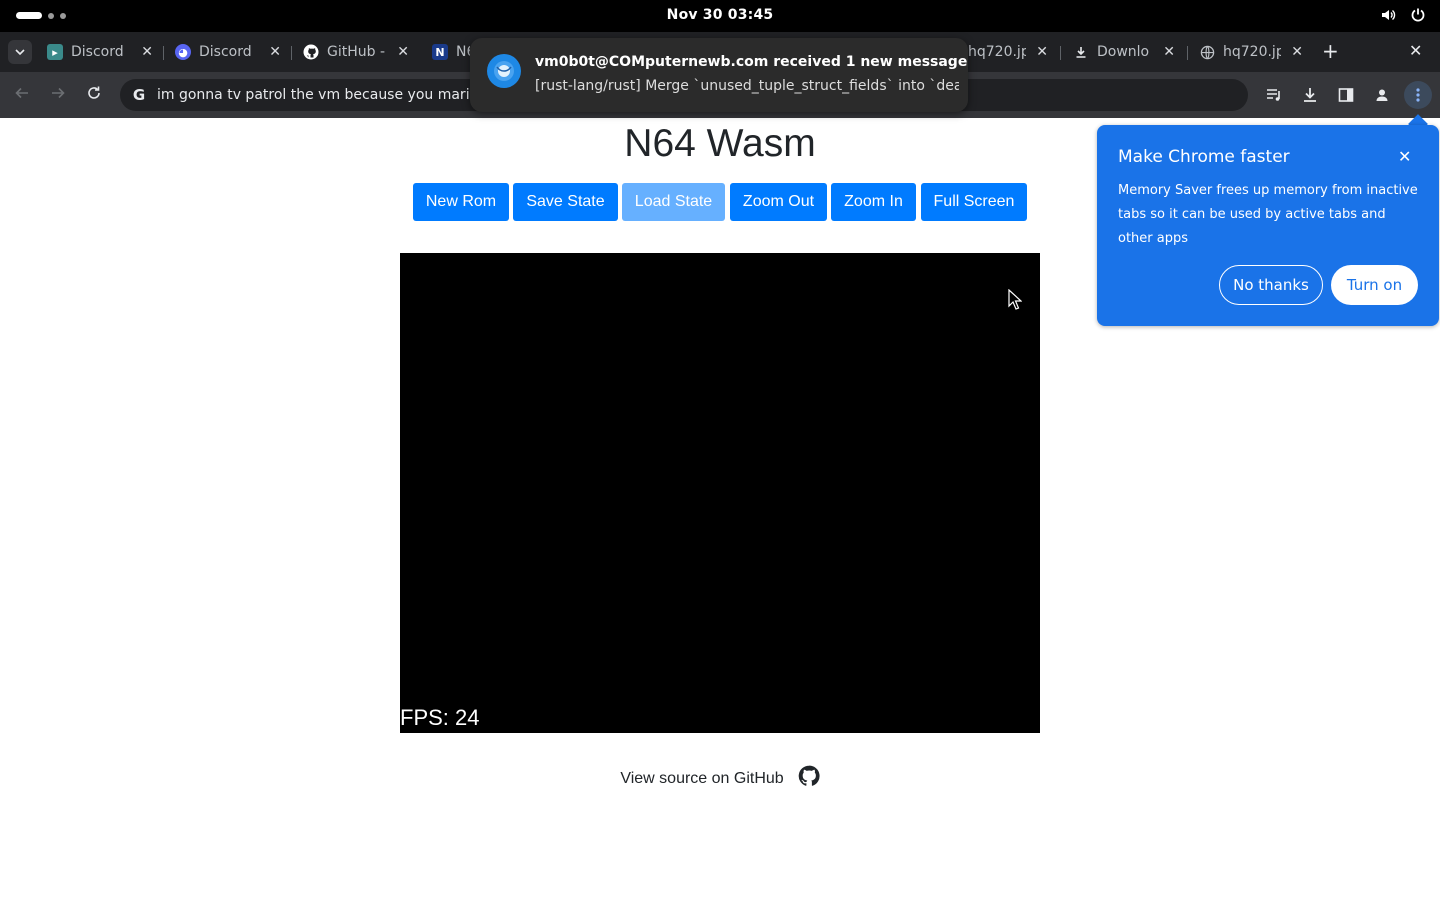 The height and width of the screenshot is (900, 1440). I want to click on load-state-button: Load State, so click(673, 202).